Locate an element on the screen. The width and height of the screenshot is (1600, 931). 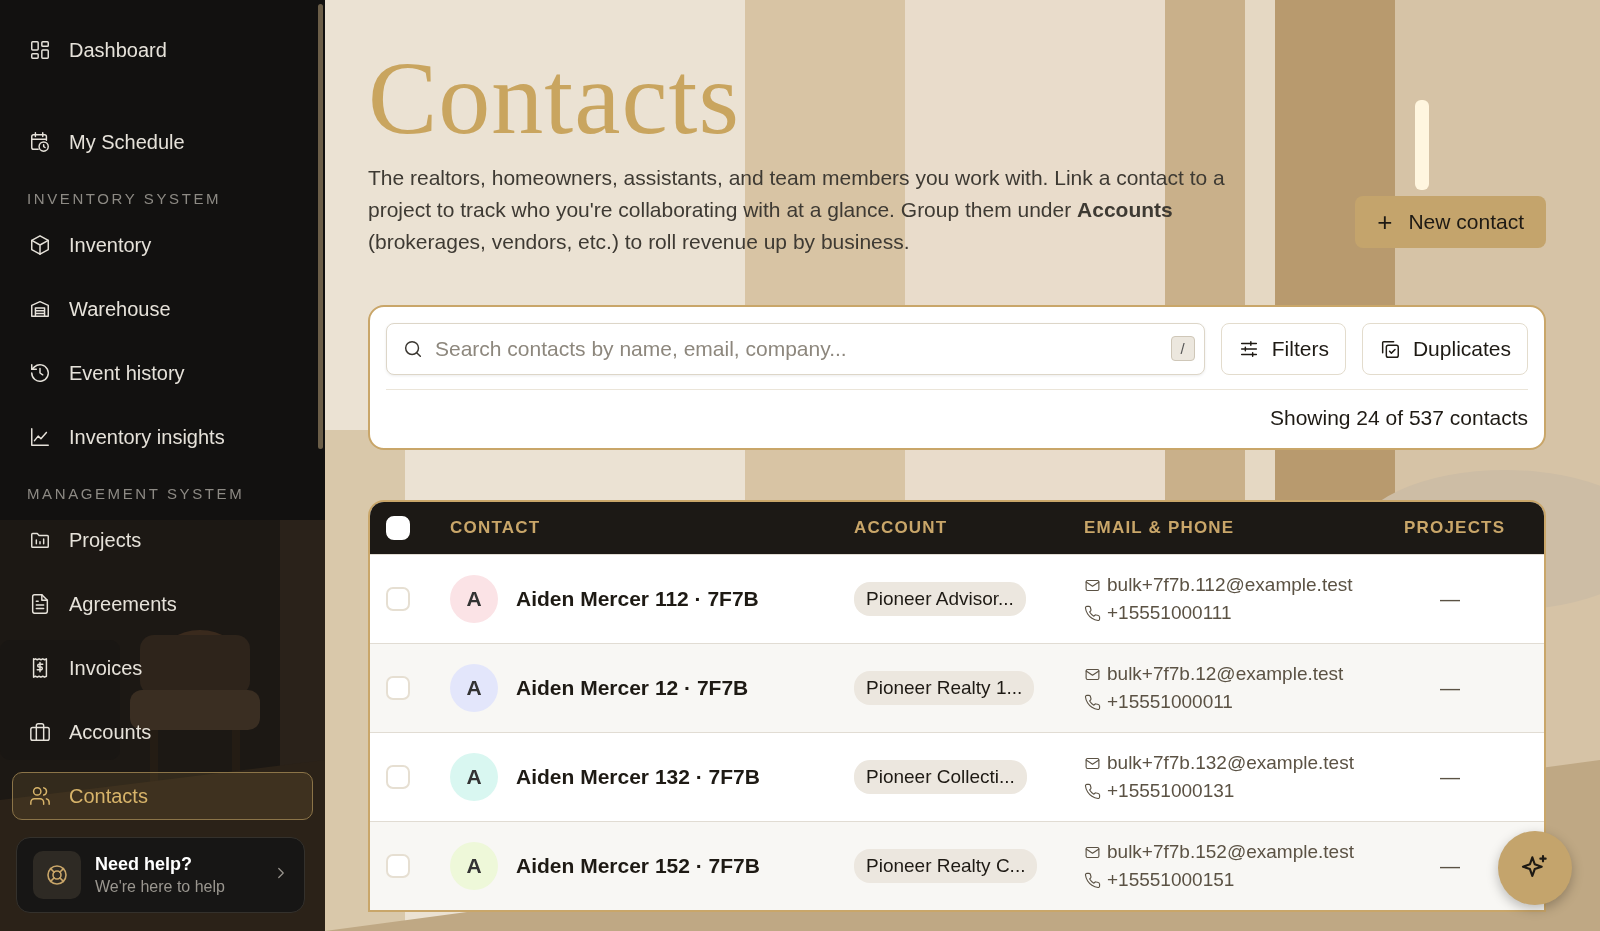
cube-icon is located at coordinates (40, 245).